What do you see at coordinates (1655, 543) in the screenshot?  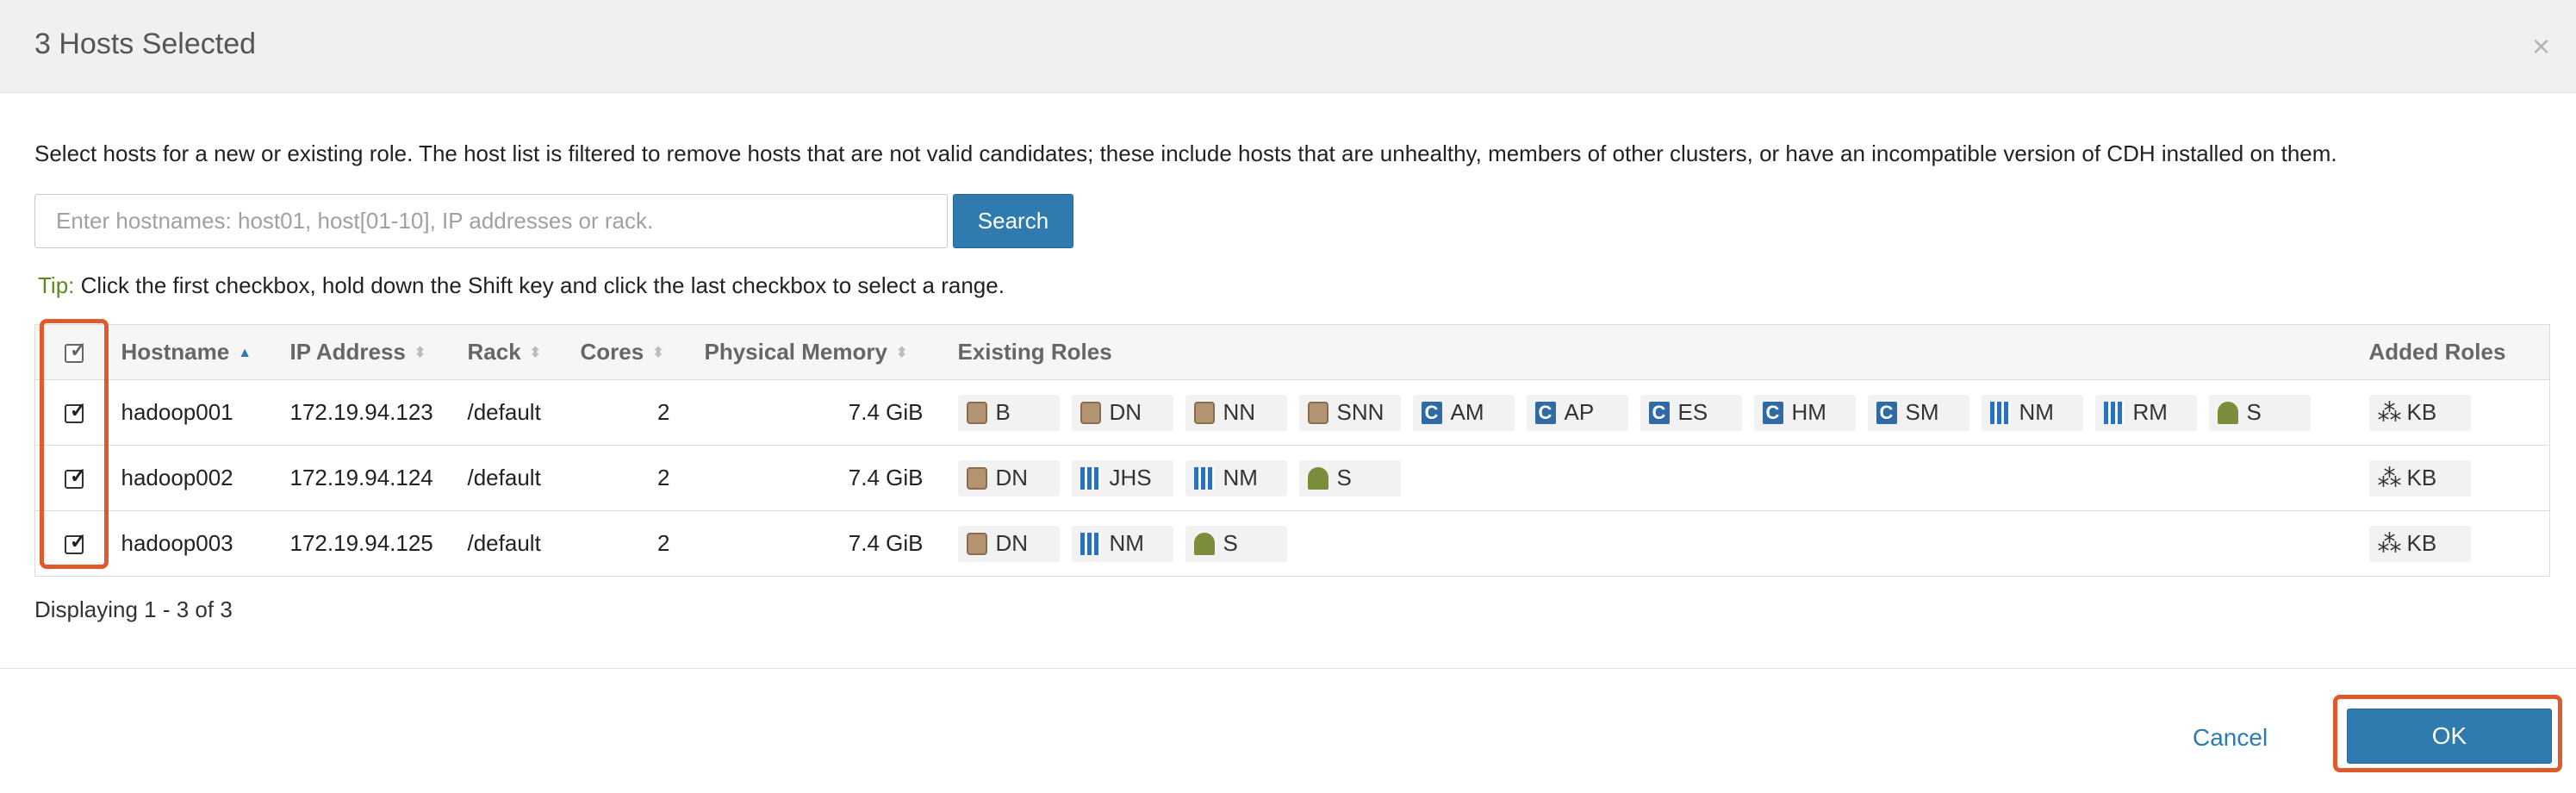 I see `existing-roles-list: DN NM S` at bounding box center [1655, 543].